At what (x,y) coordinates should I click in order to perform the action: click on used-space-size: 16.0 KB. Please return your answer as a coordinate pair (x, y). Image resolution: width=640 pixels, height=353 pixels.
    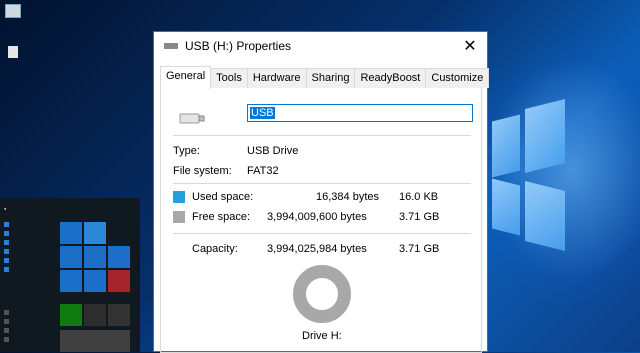
    Looking at the image, I should click on (419, 197).